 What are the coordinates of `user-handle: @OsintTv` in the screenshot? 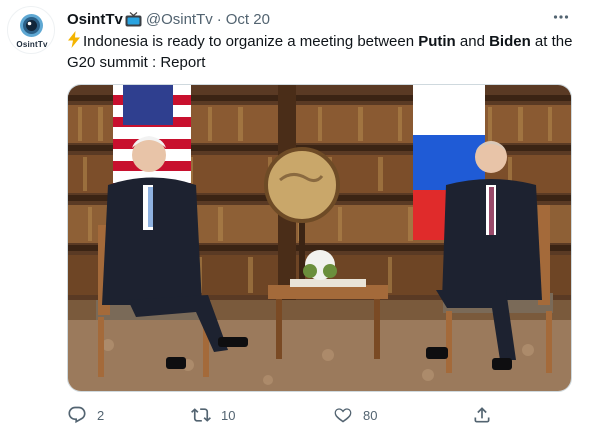 It's located at (179, 19).